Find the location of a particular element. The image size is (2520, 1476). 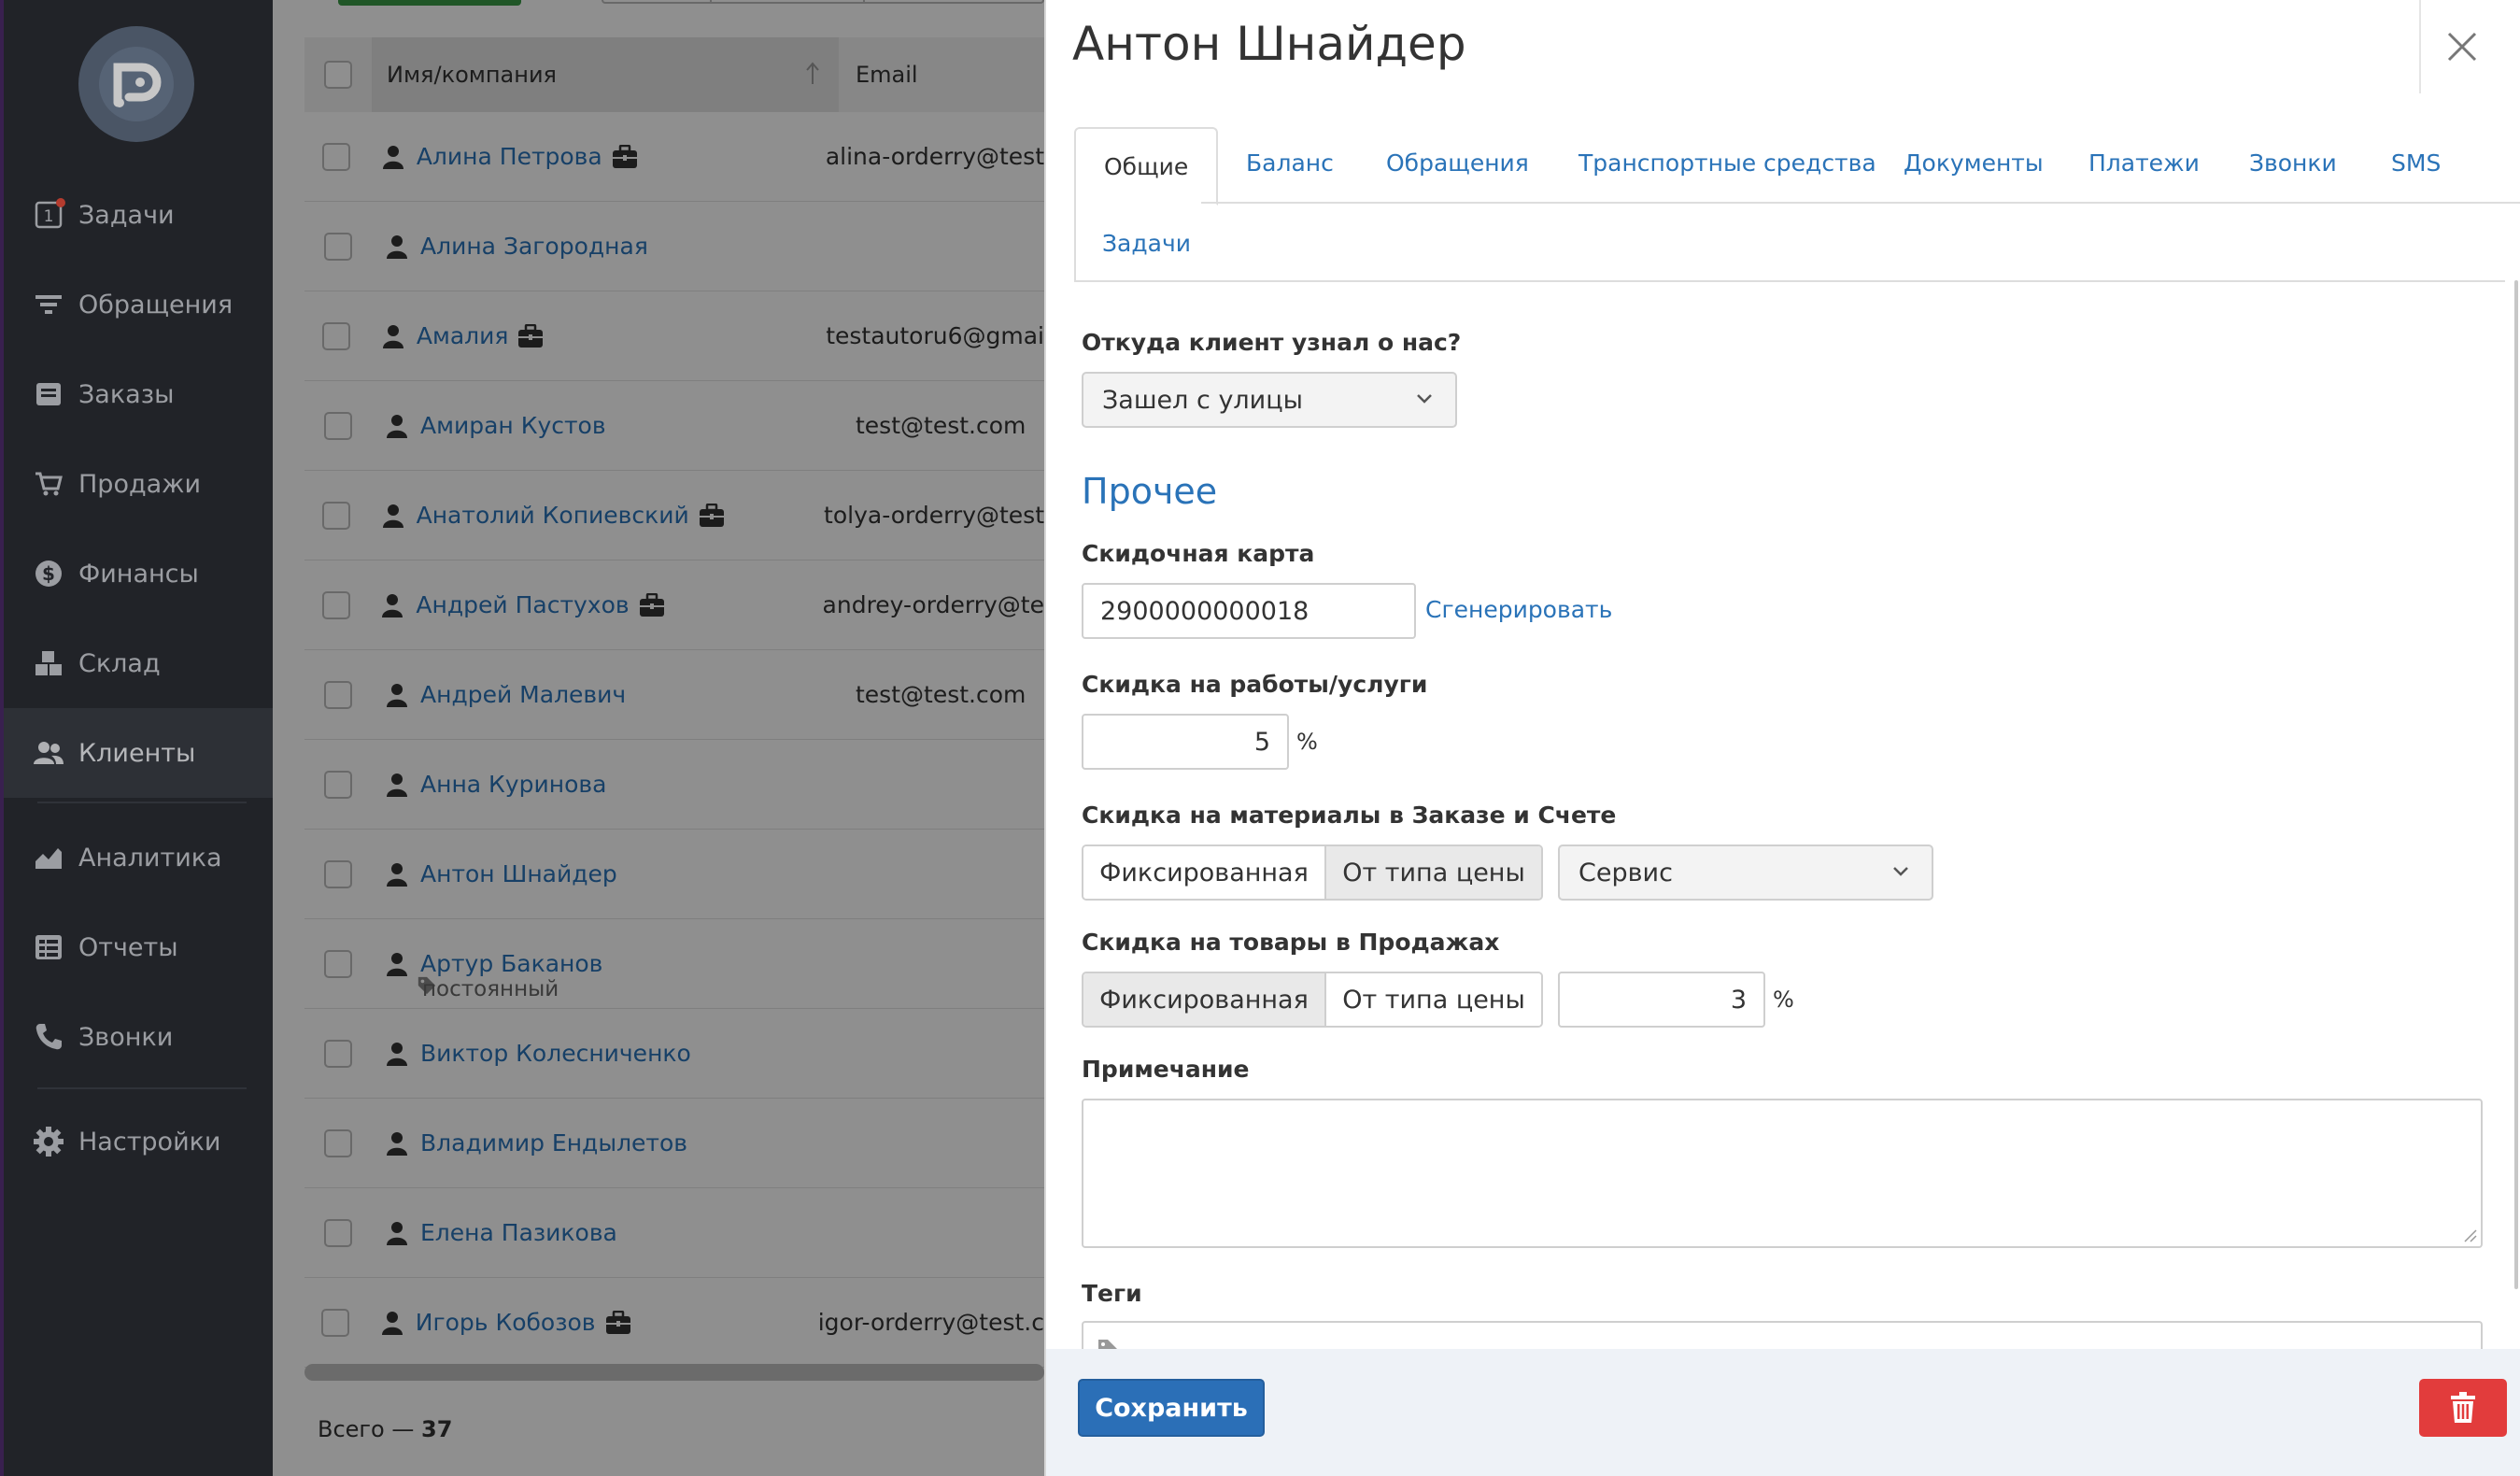

discount-materials-label: Скидка на материалы в Заказе и Счете is located at coordinates (1349, 815).